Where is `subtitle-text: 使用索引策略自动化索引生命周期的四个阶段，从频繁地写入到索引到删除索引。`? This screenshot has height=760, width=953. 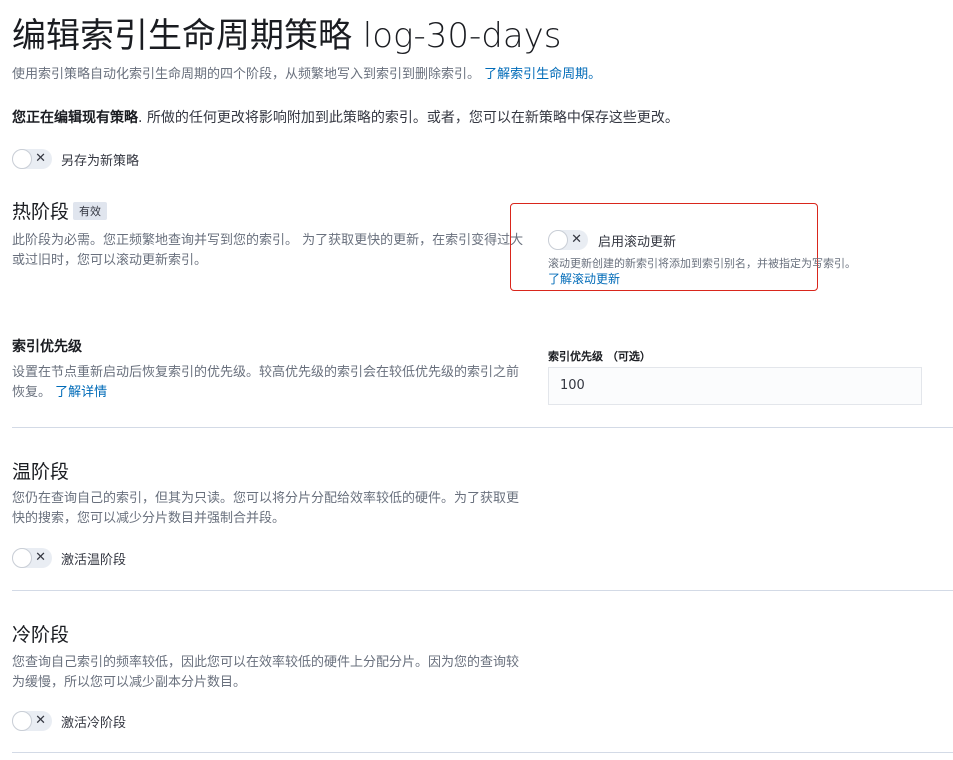 subtitle-text: 使用索引策略自动化索引生命周期的四个阶段，从频繁地写入到索引到删除索引。 is located at coordinates (246, 74).